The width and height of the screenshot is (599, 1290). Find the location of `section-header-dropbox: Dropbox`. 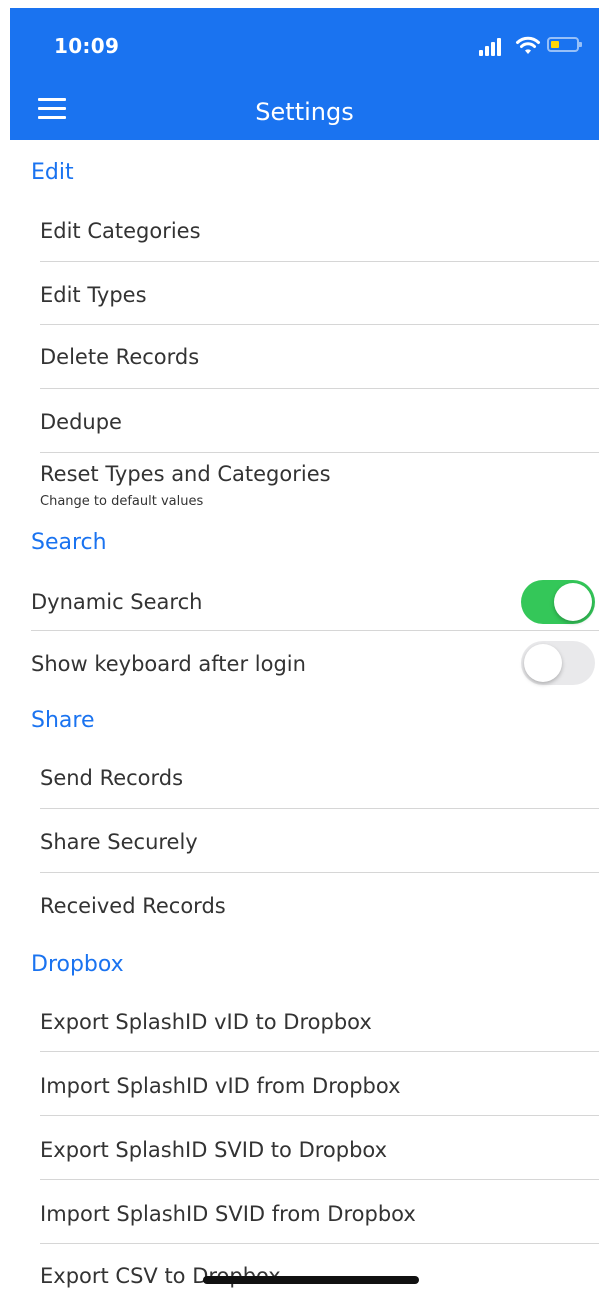

section-header-dropbox: Dropbox is located at coordinates (77, 964).